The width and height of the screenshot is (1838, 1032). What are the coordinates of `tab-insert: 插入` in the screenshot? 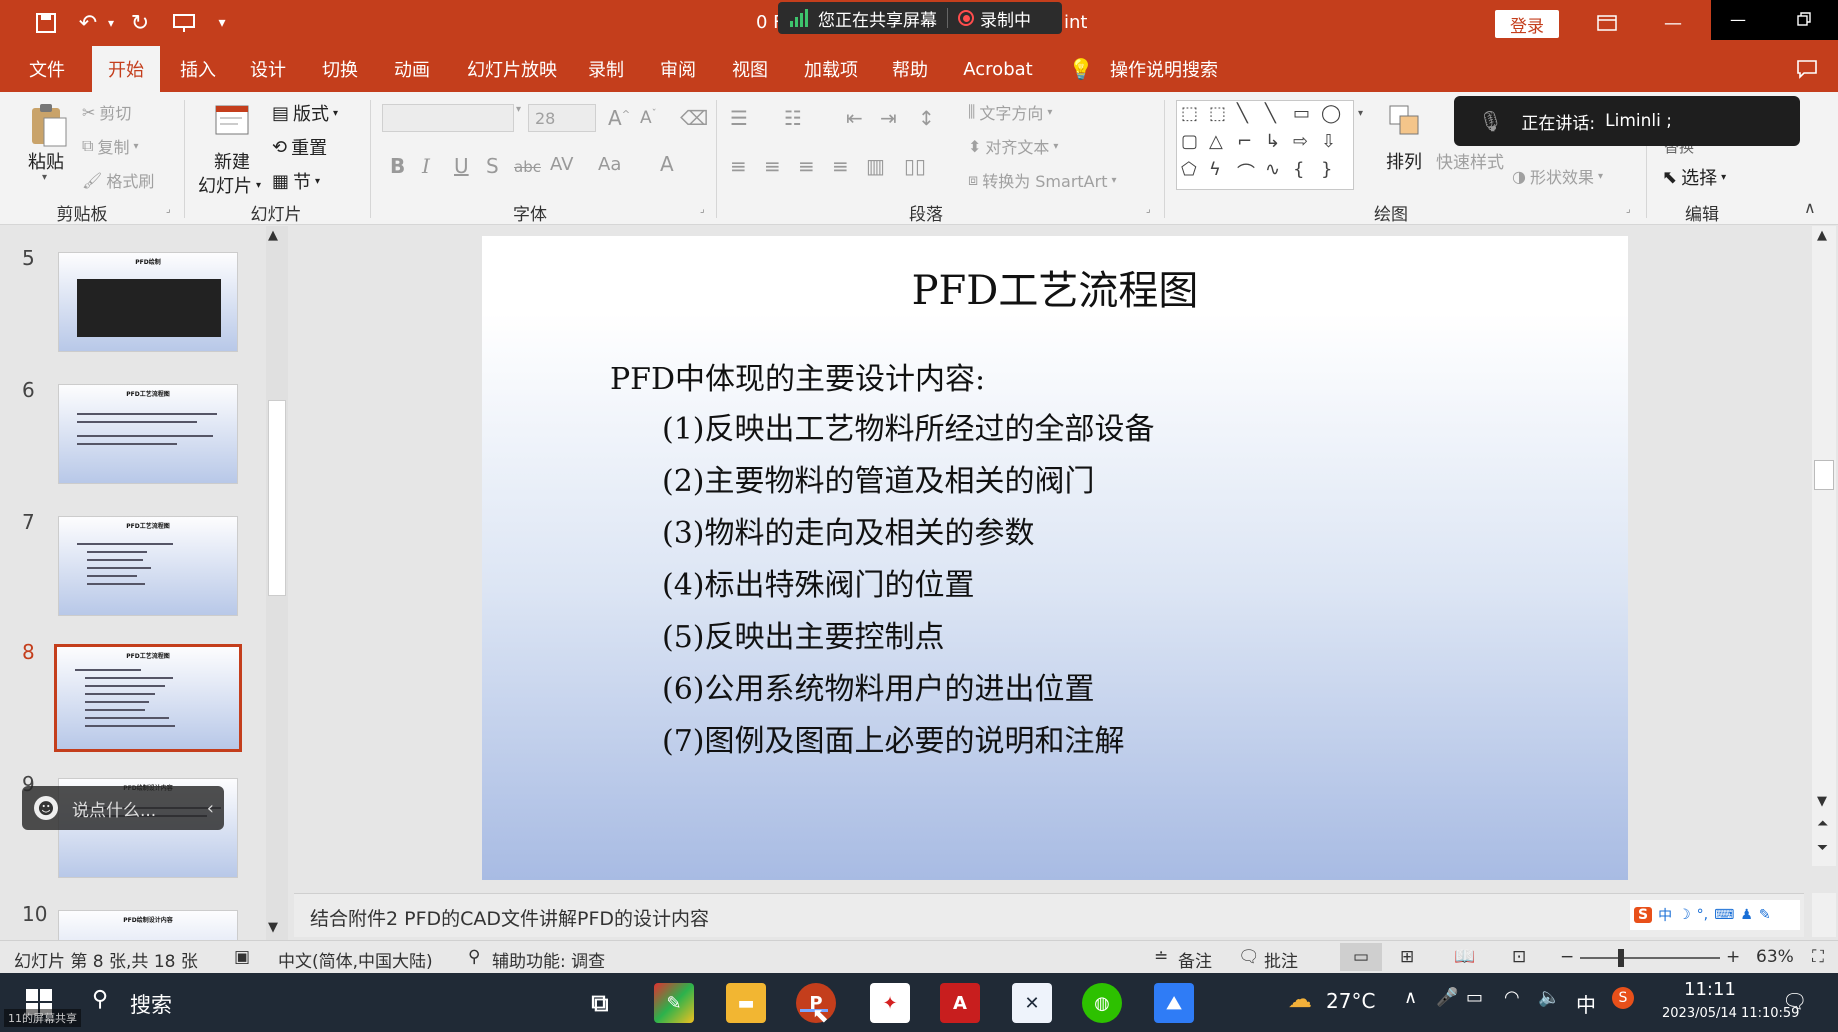 It's located at (198, 69).